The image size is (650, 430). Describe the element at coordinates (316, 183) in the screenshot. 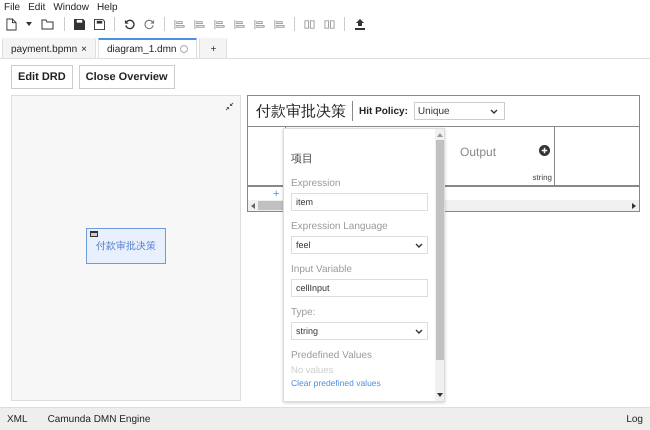

I see `field-label: Expression` at that location.